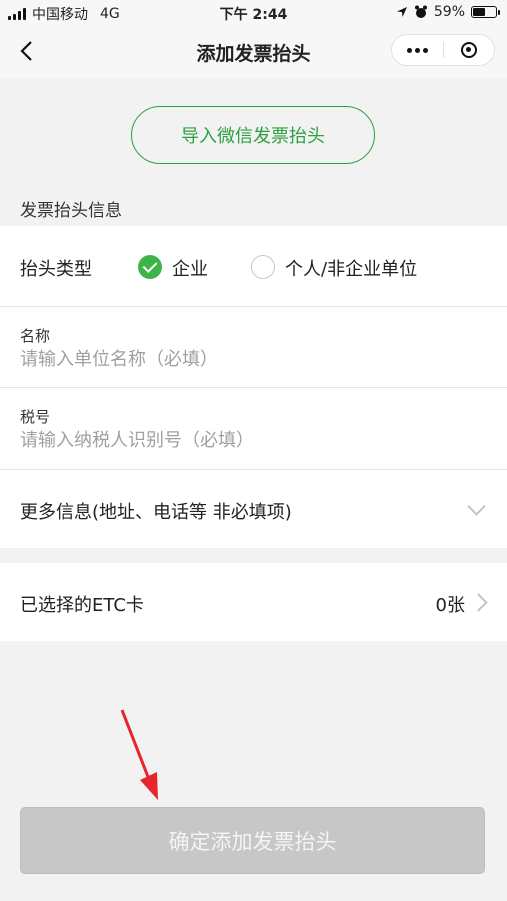 The width and height of the screenshot is (507, 901). What do you see at coordinates (35, 336) in the screenshot?
I see `name-field-label: 名称` at bounding box center [35, 336].